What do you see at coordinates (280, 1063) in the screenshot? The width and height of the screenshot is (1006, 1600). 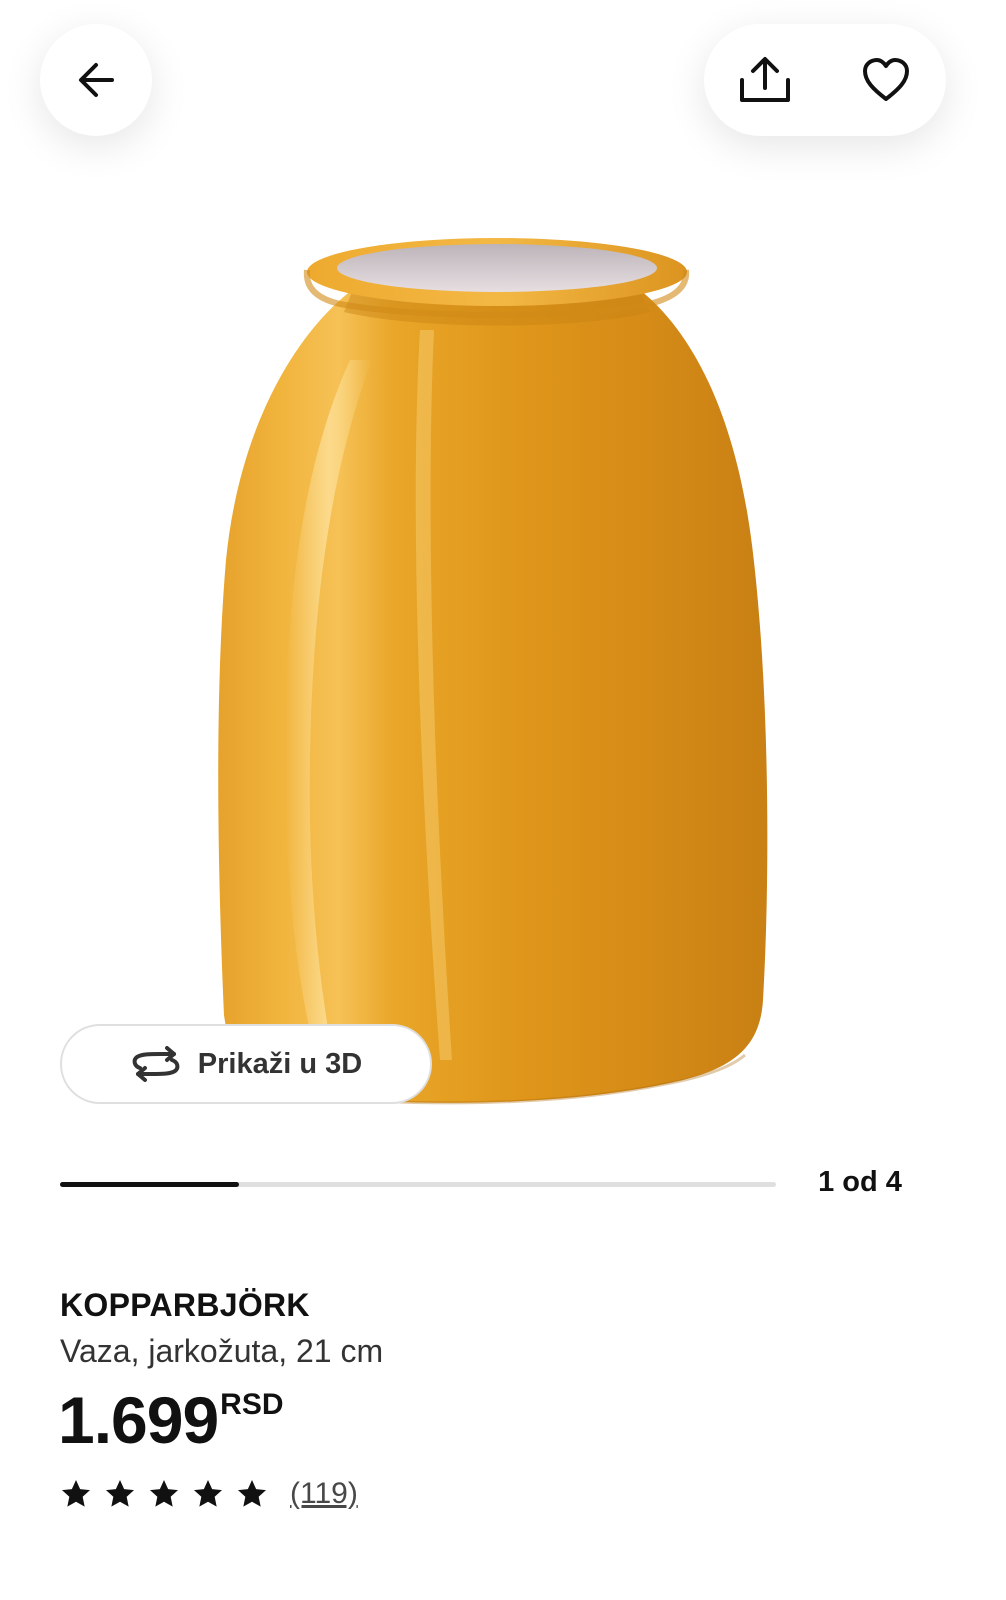 I see `view-3d-label: Prikaži u 3D` at bounding box center [280, 1063].